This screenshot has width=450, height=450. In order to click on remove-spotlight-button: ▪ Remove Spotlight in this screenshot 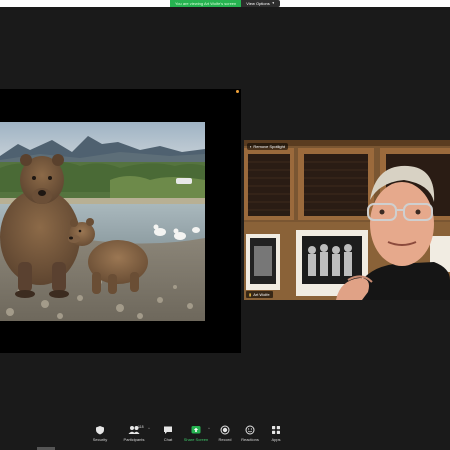, I will do `click(267, 146)`.